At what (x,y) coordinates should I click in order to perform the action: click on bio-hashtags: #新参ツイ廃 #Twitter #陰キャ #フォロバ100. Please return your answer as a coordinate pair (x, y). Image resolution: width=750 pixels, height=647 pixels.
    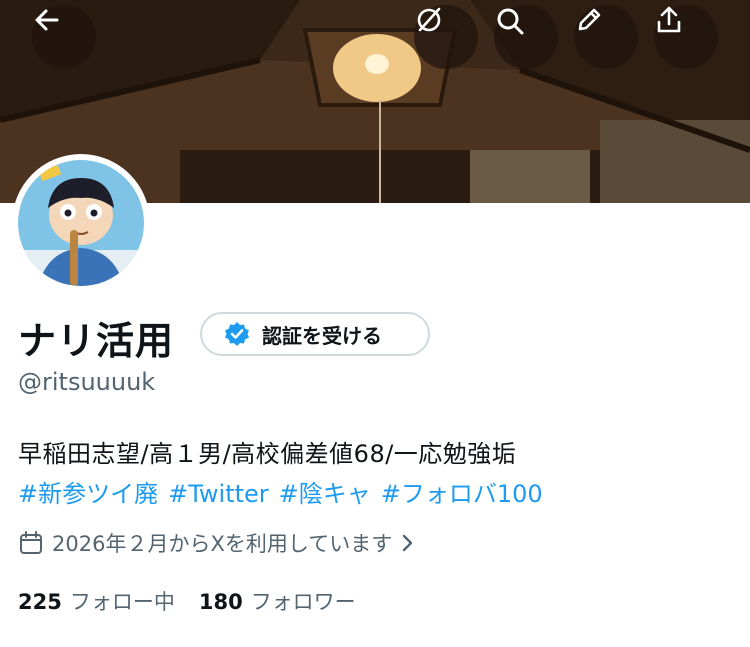
    Looking at the image, I should click on (285, 491).